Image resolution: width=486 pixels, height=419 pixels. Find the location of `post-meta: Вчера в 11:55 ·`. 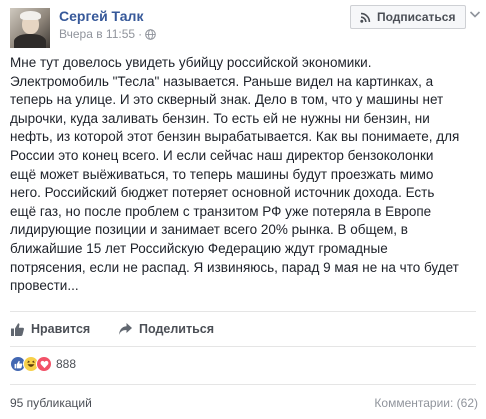

post-meta: Вчера в 11:55 · is located at coordinates (107, 34).